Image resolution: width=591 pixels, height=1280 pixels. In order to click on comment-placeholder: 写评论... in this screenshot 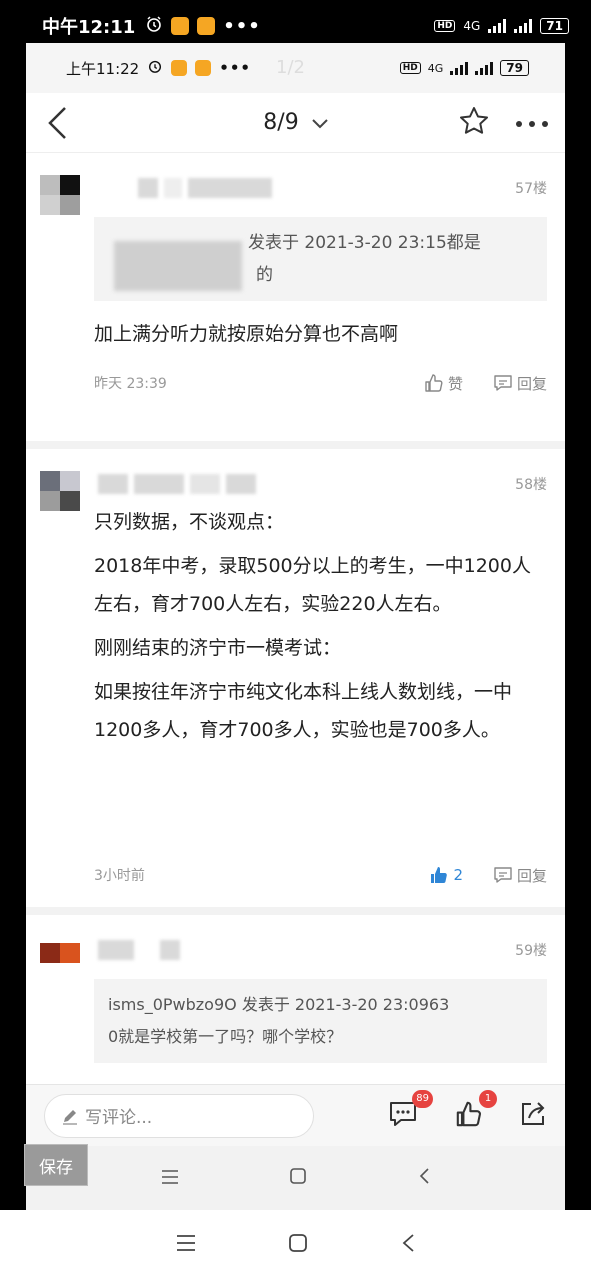, I will do `click(119, 1118)`.